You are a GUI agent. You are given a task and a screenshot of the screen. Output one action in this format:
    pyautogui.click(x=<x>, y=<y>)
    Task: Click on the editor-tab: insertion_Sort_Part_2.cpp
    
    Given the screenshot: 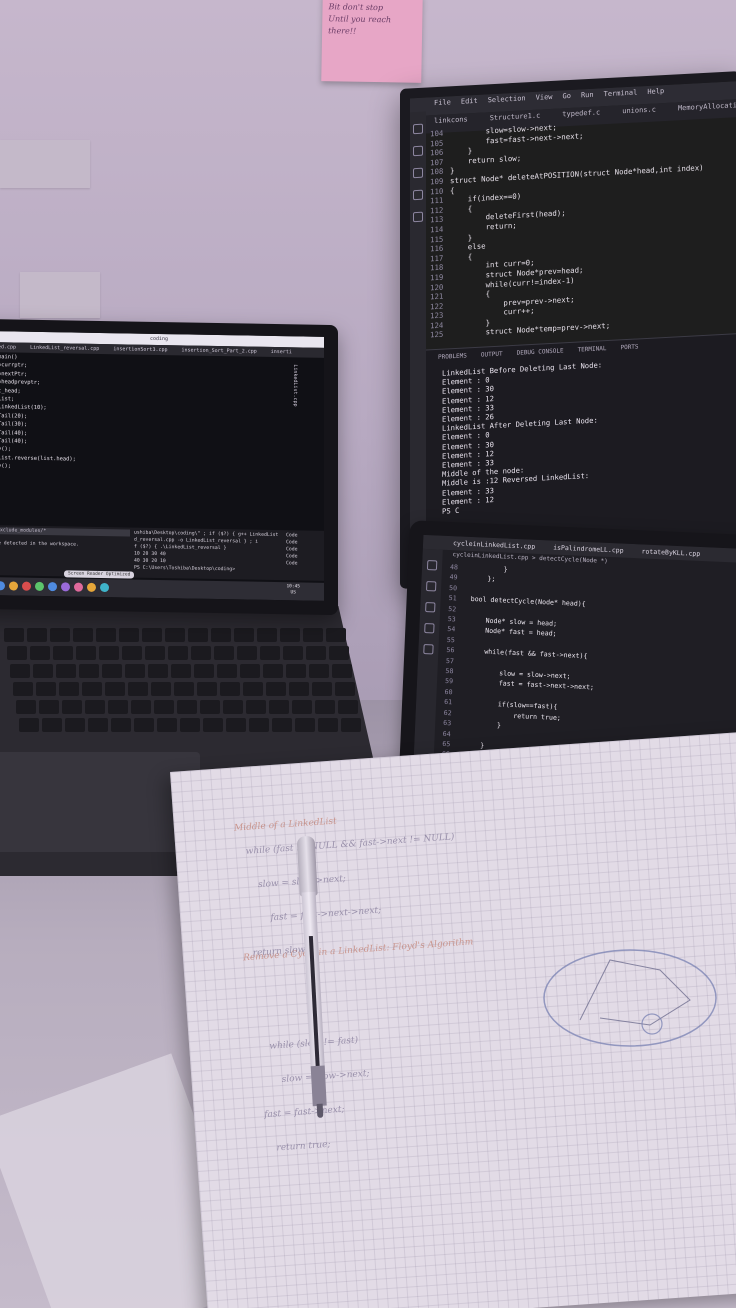 What is the action you would take?
    pyautogui.click(x=219, y=350)
    